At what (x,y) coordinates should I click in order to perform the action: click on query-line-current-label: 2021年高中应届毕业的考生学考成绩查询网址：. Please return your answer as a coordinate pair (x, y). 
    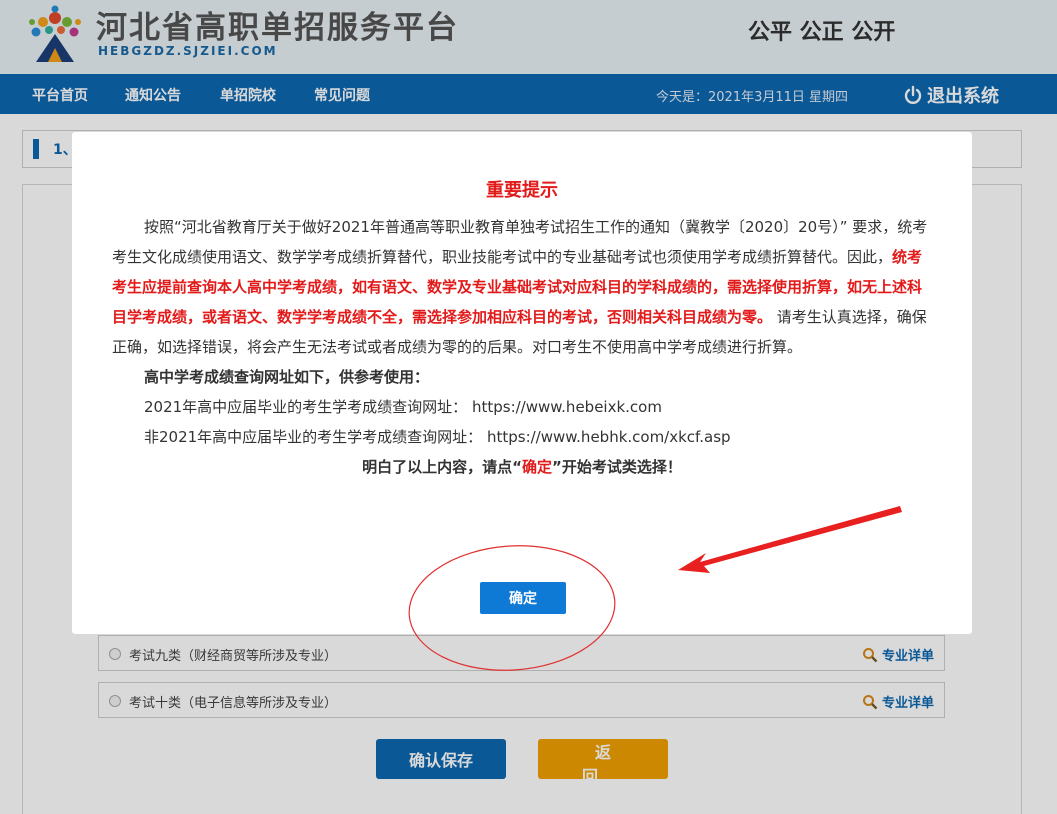
    Looking at the image, I should click on (306, 407).